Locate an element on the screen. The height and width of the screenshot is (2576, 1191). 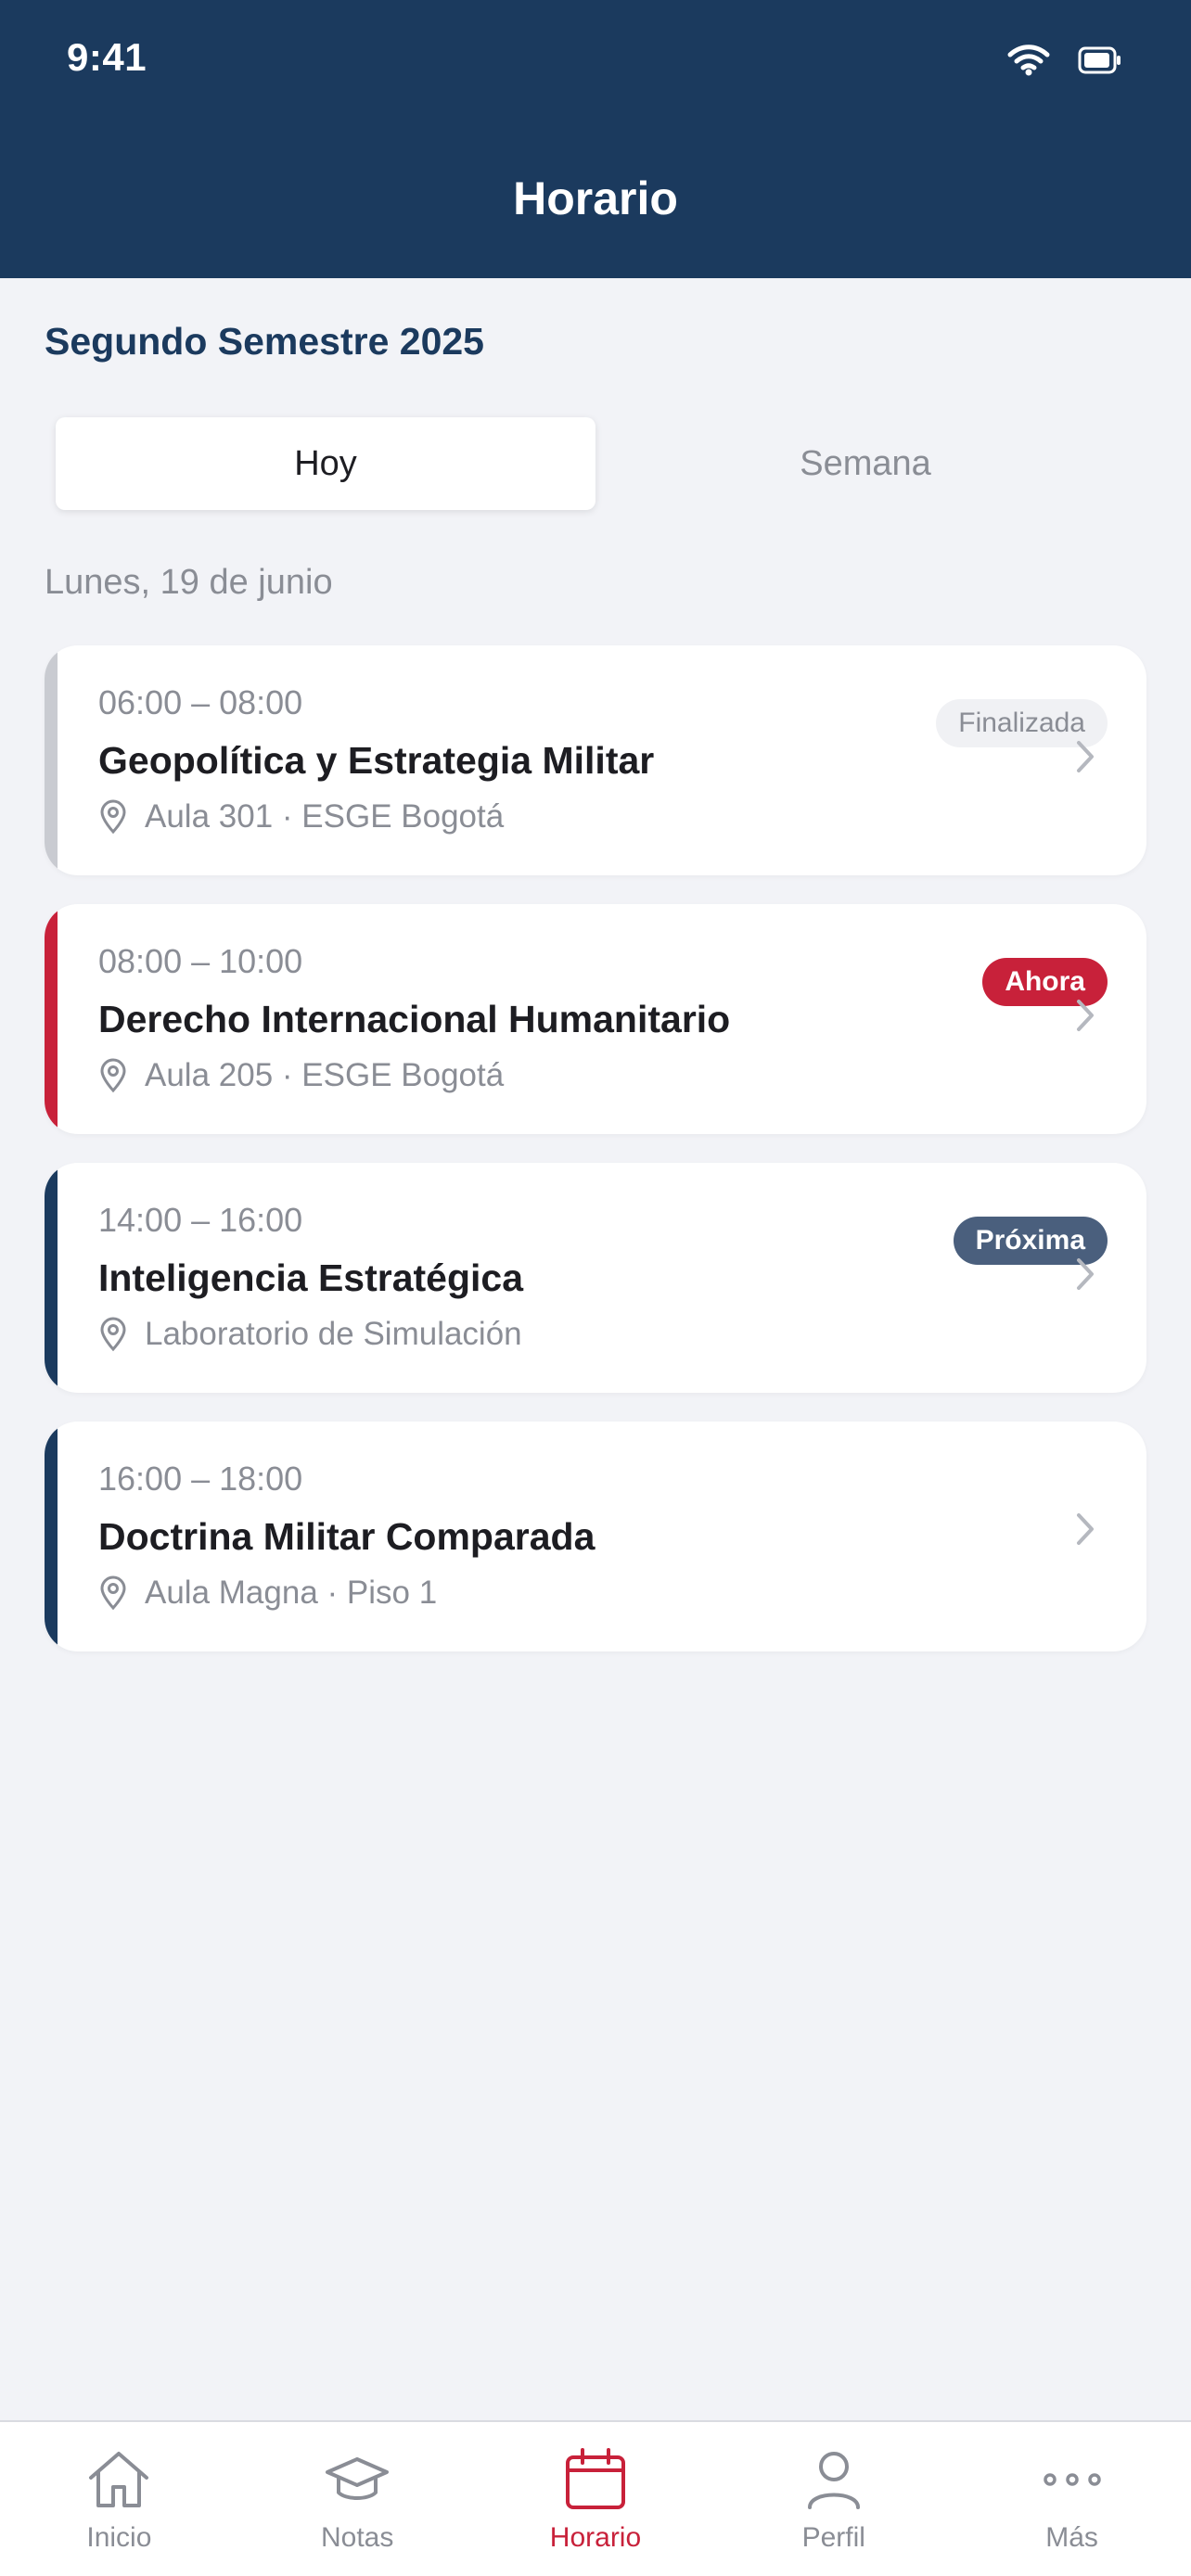
bottom-tab-bar: Inicio Notas Horario Perfil Más is located at coordinates (595, 2498).